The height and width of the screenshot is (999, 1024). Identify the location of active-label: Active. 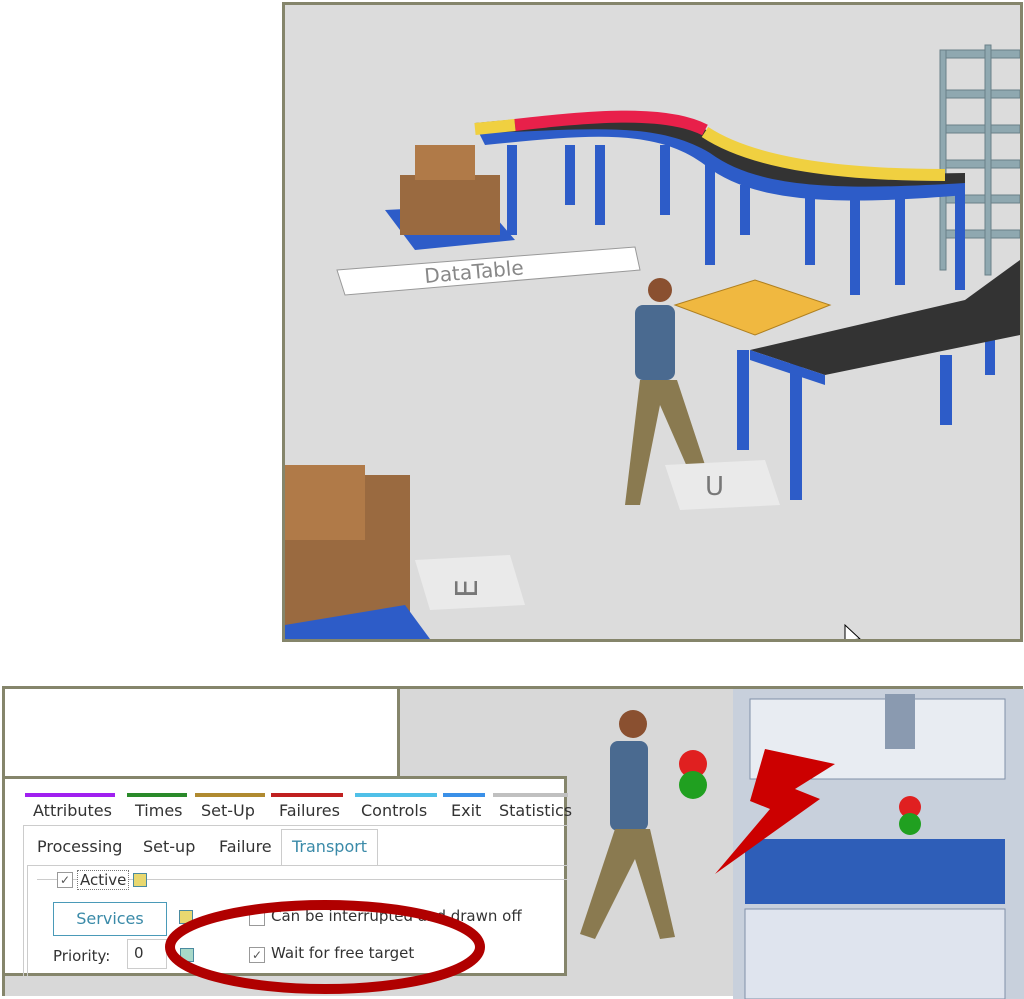
(103, 880).